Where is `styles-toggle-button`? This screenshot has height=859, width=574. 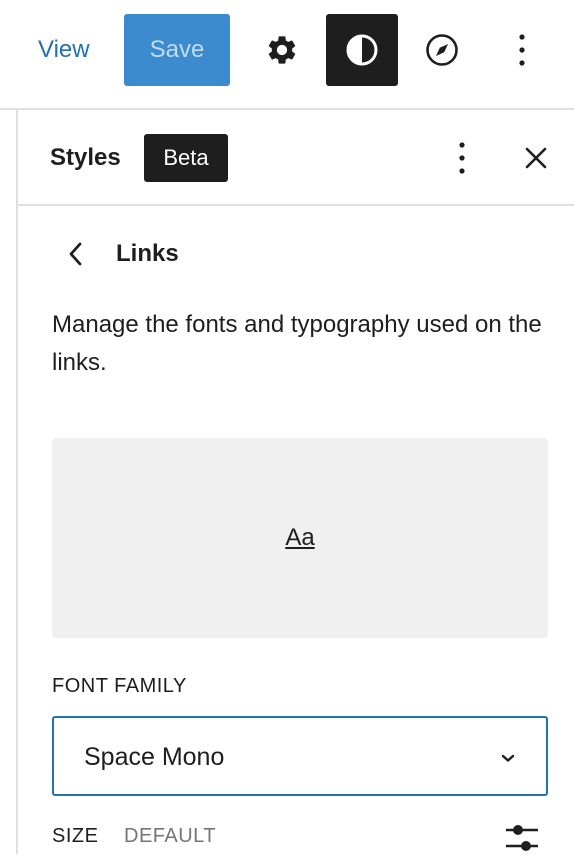
styles-toggle-button is located at coordinates (362, 50).